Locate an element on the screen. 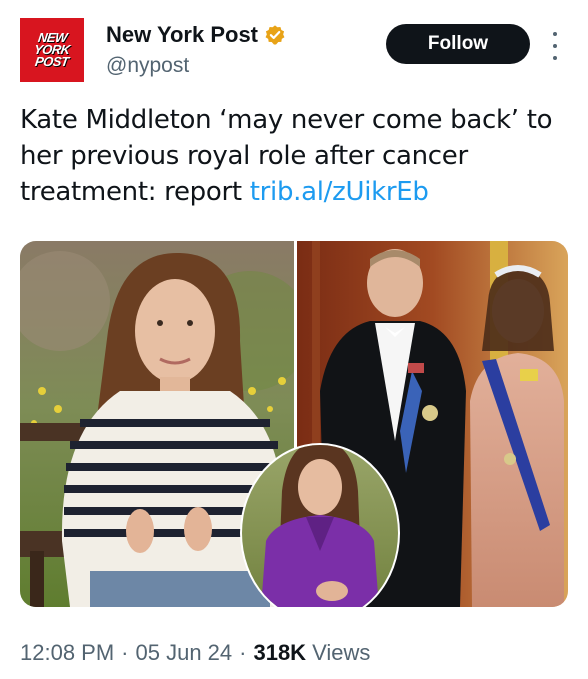 The width and height of the screenshot is (588, 679). more-options-icon is located at coordinates (555, 46).